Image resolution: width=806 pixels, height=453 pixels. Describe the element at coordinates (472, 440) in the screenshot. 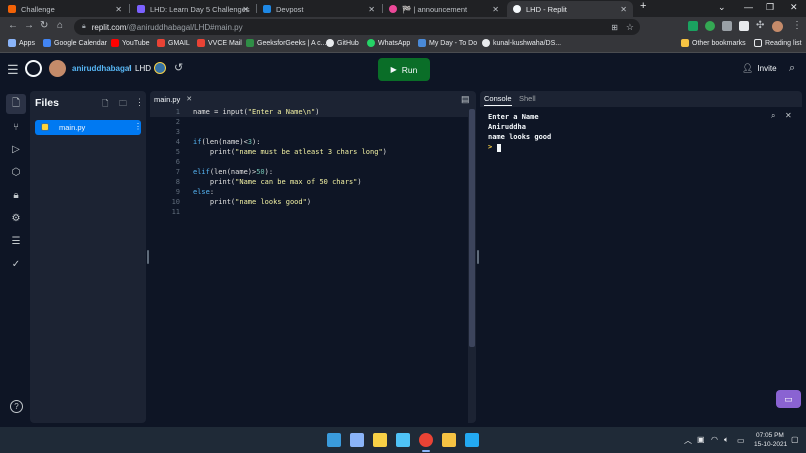

I see `vscode-icon` at that location.